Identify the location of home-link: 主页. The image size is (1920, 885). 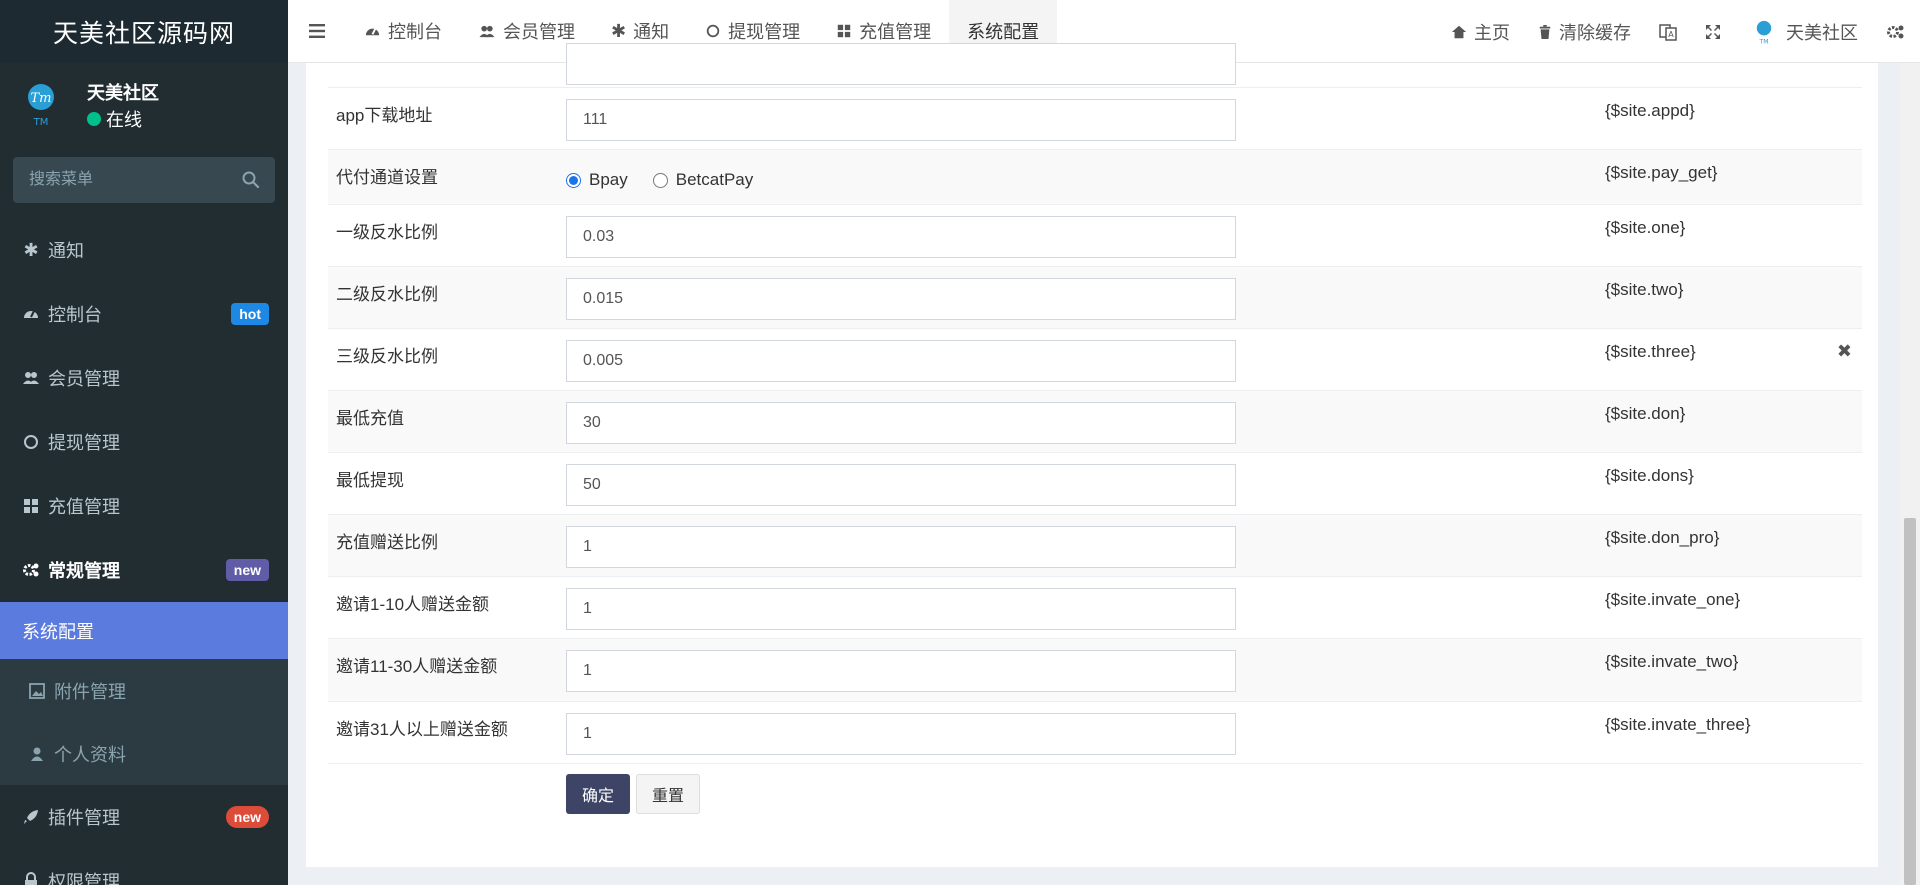
(1480, 31).